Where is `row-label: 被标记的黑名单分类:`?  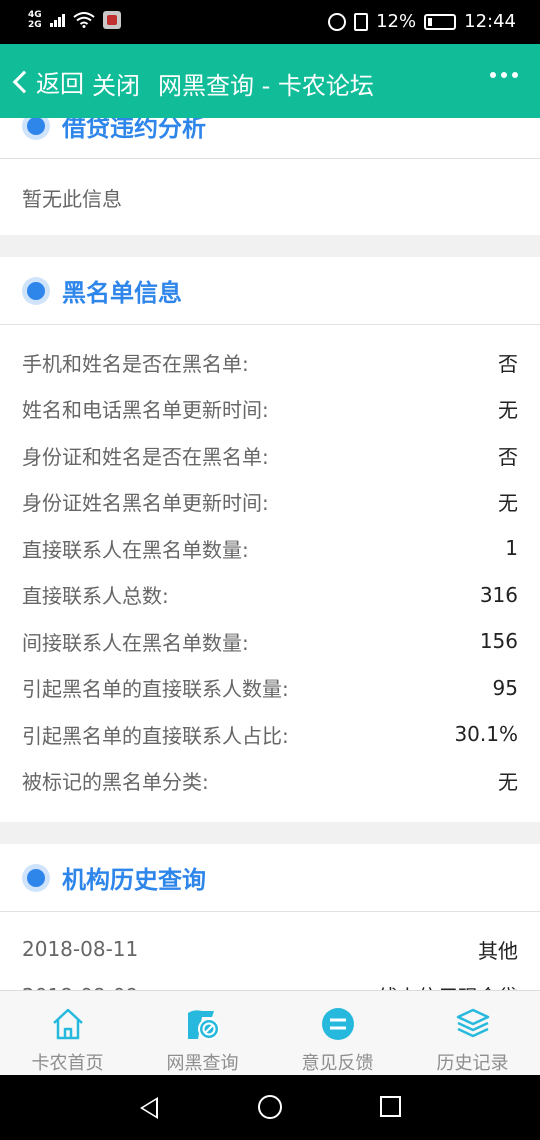 row-label: 被标记的黑名单分类: is located at coordinates (115, 782).